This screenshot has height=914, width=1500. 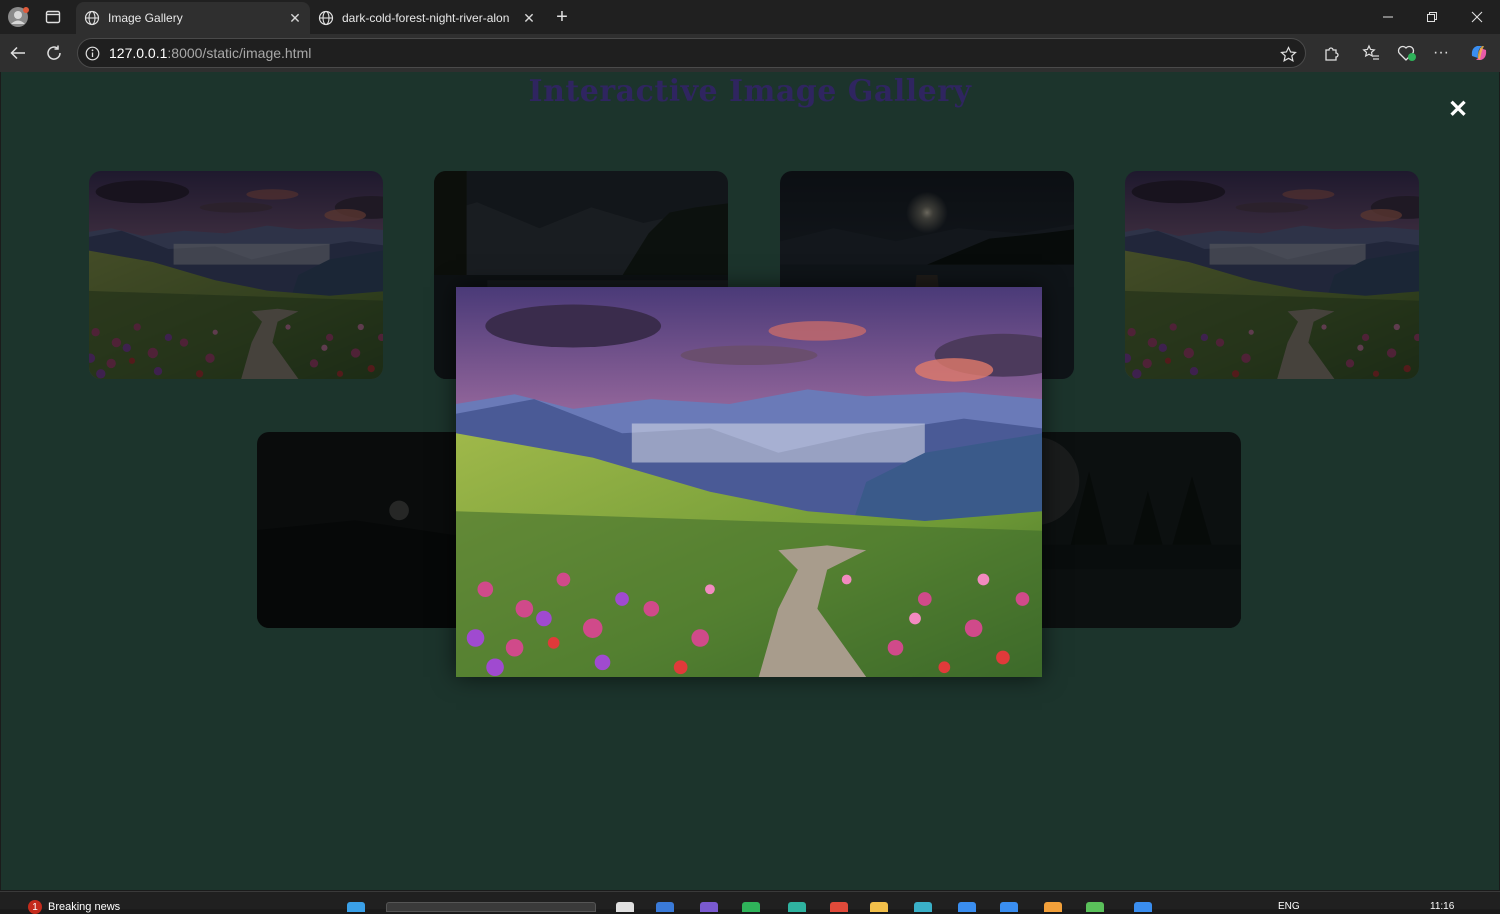 What do you see at coordinates (145, 18) in the screenshot?
I see `tab-title: Image Gallery` at bounding box center [145, 18].